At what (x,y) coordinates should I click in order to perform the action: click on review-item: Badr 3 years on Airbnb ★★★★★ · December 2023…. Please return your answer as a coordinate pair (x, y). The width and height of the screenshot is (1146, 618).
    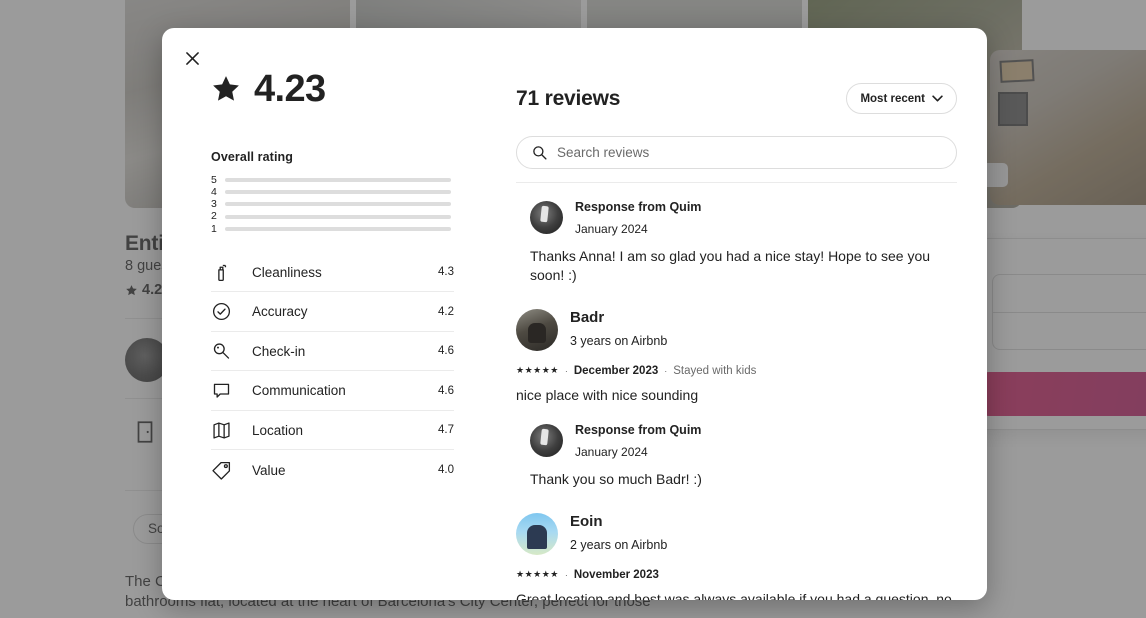
    Looking at the image, I should click on (736, 398).